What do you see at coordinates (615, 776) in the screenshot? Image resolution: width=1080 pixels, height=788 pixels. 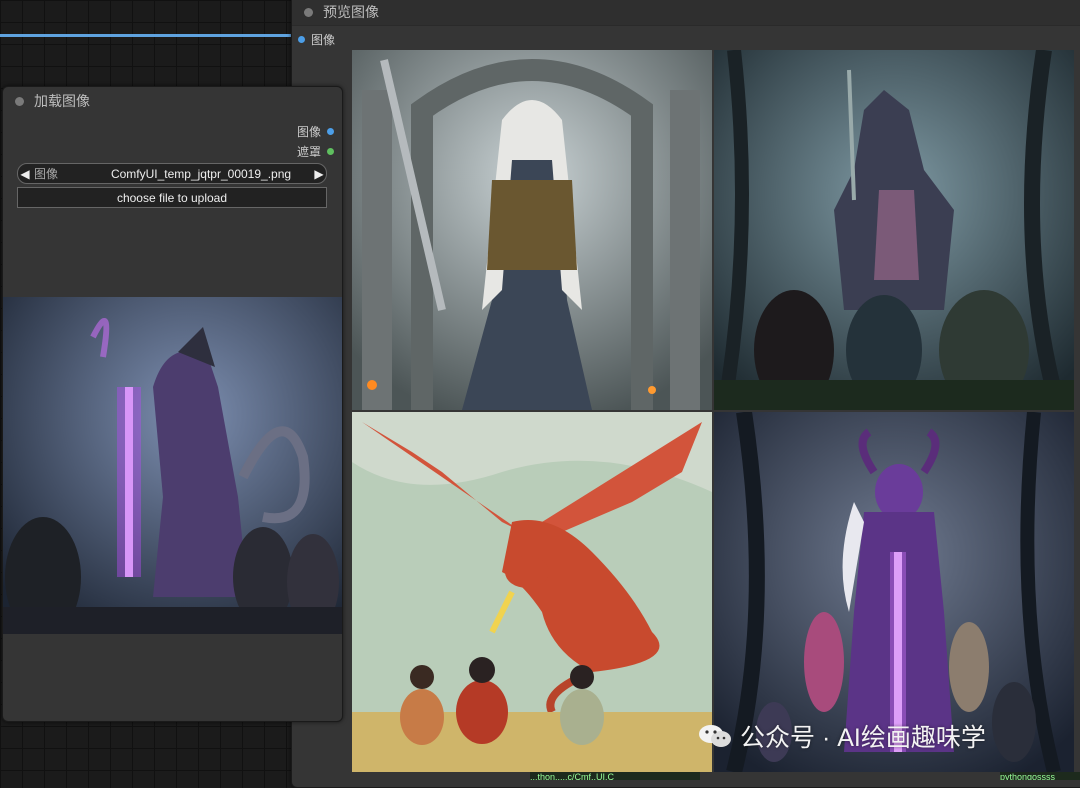 I see `bottom-note-left: ...thon.....c/Cmf..UI.C` at bounding box center [615, 776].